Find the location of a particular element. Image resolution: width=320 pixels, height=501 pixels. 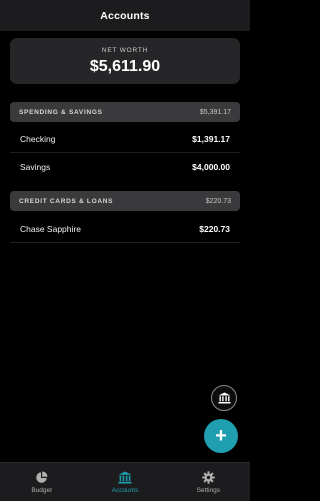

page-title: Accounts is located at coordinates (125, 15).